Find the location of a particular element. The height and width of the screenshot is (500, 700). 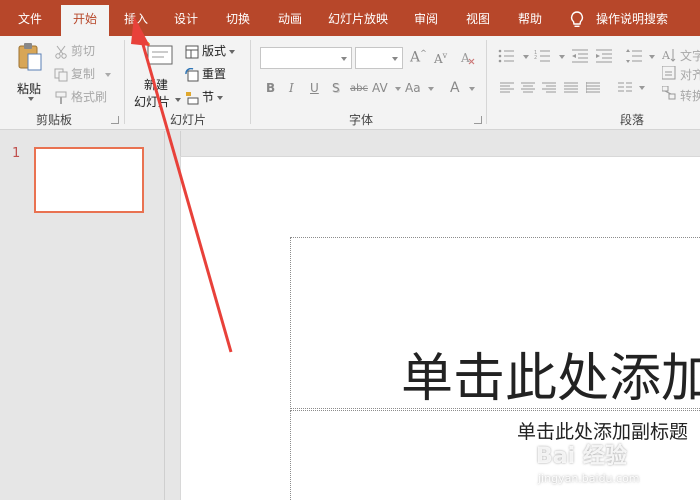

font-launcher is located at coordinates (478, 120).